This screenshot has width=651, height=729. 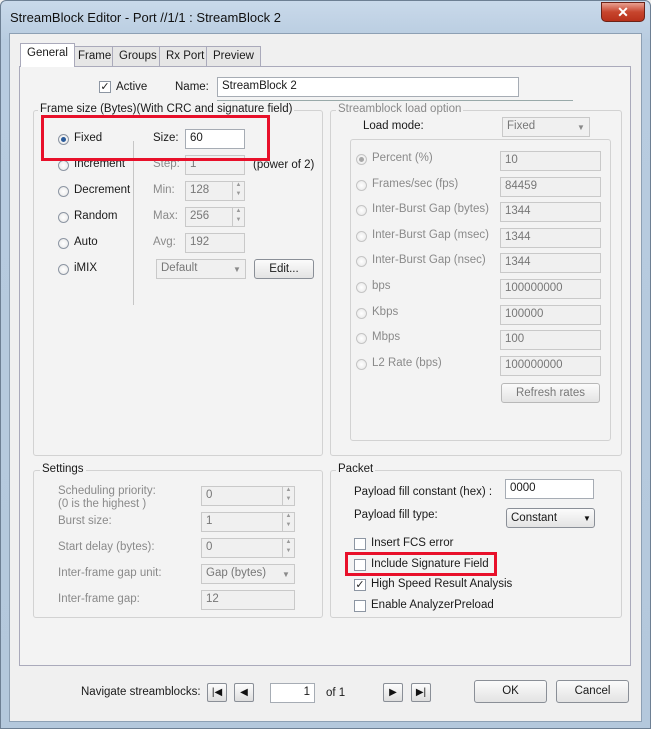 What do you see at coordinates (421, 692) in the screenshot?
I see `last-streamblock-button: ▶|` at bounding box center [421, 692].